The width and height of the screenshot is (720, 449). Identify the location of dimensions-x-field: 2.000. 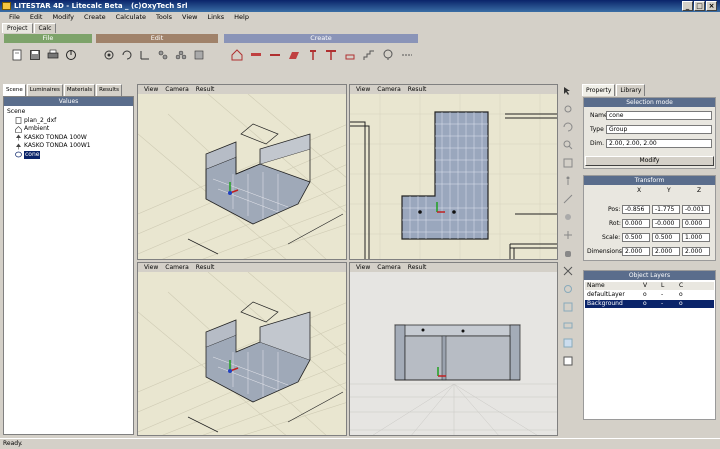
(636, 251).